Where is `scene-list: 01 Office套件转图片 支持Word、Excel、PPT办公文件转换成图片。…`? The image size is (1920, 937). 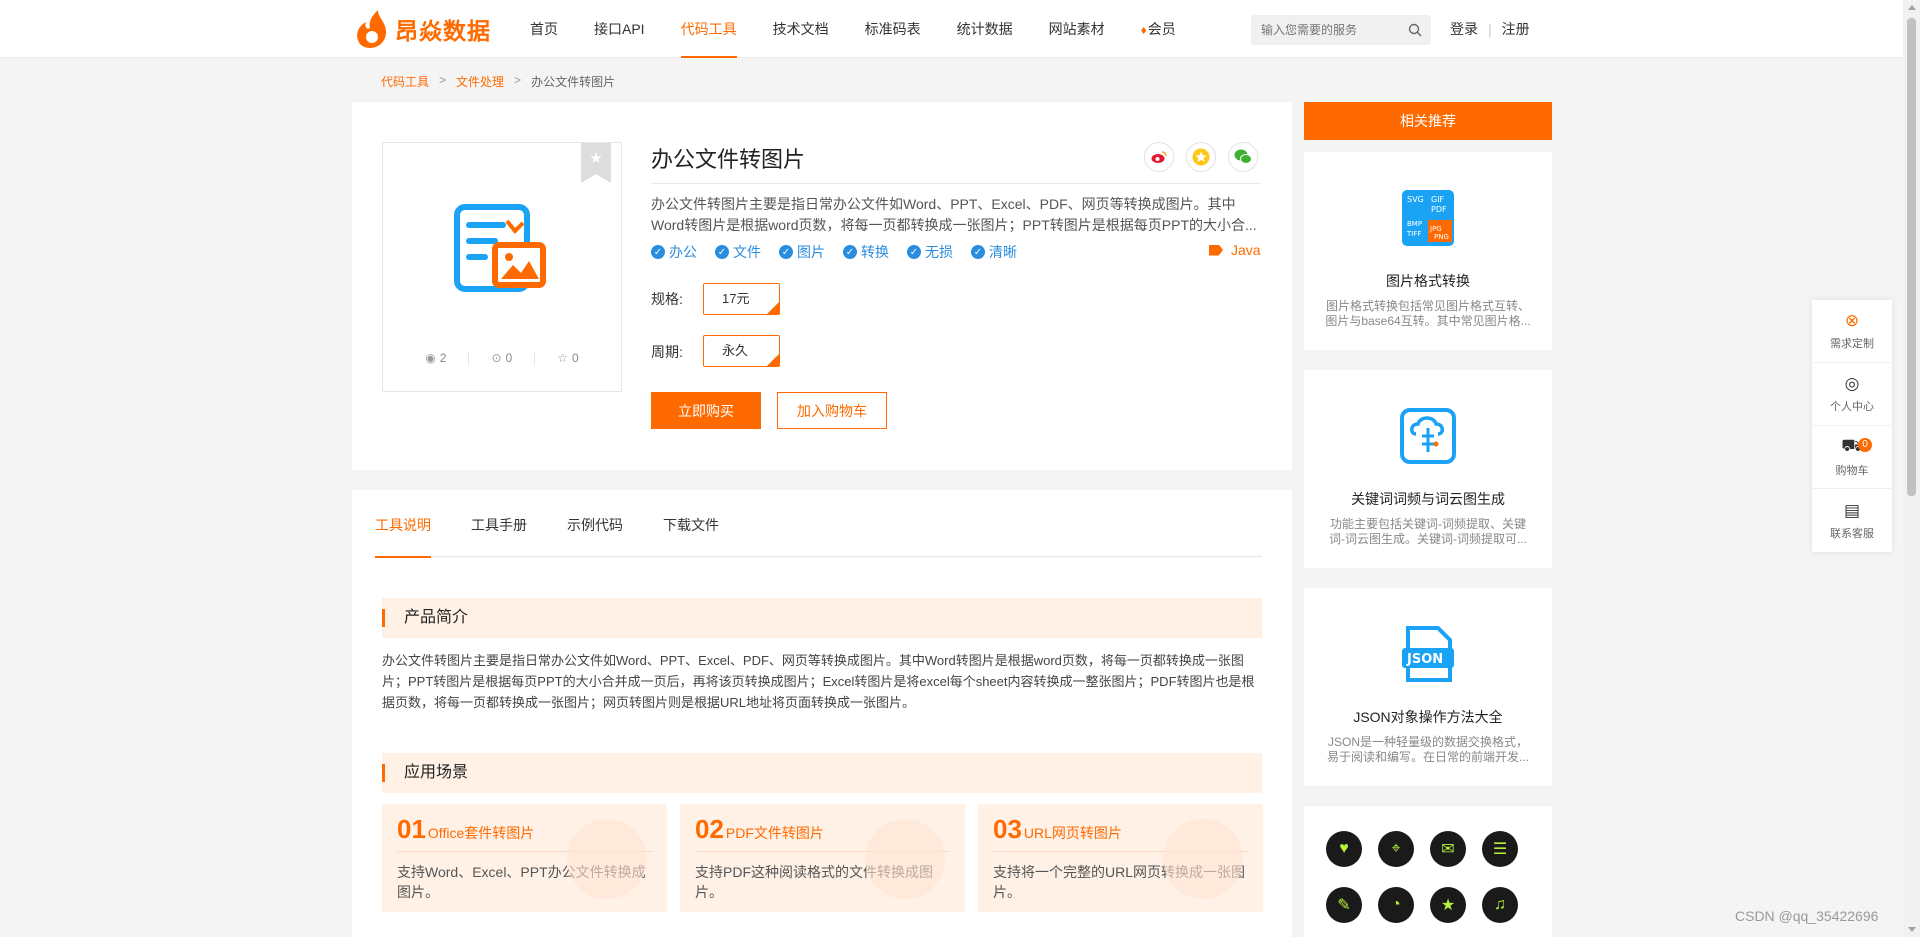 scene-list: 01 Office套件转图片 支持Word、Excel、PPT办公文件转换成图片。… is located at coordinates (829, 858).